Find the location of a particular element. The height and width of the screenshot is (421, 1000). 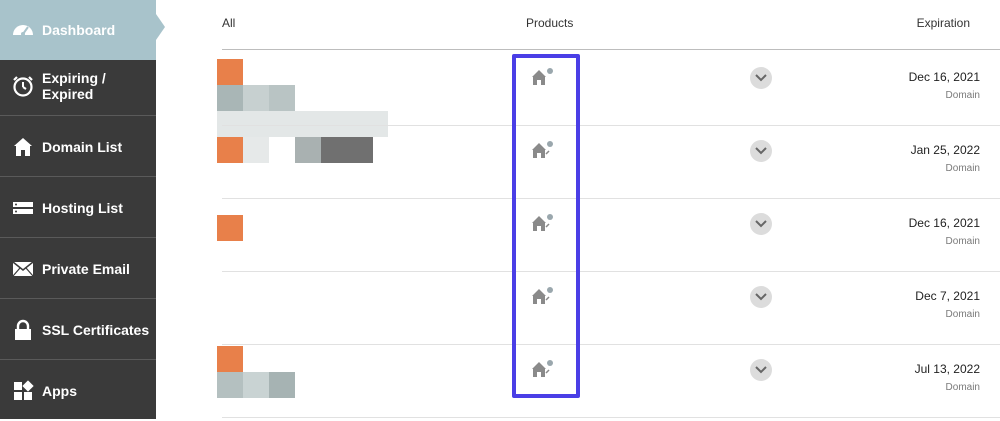

sidebar-item-label: SSL Certificates is located at coordinates (96, 329).